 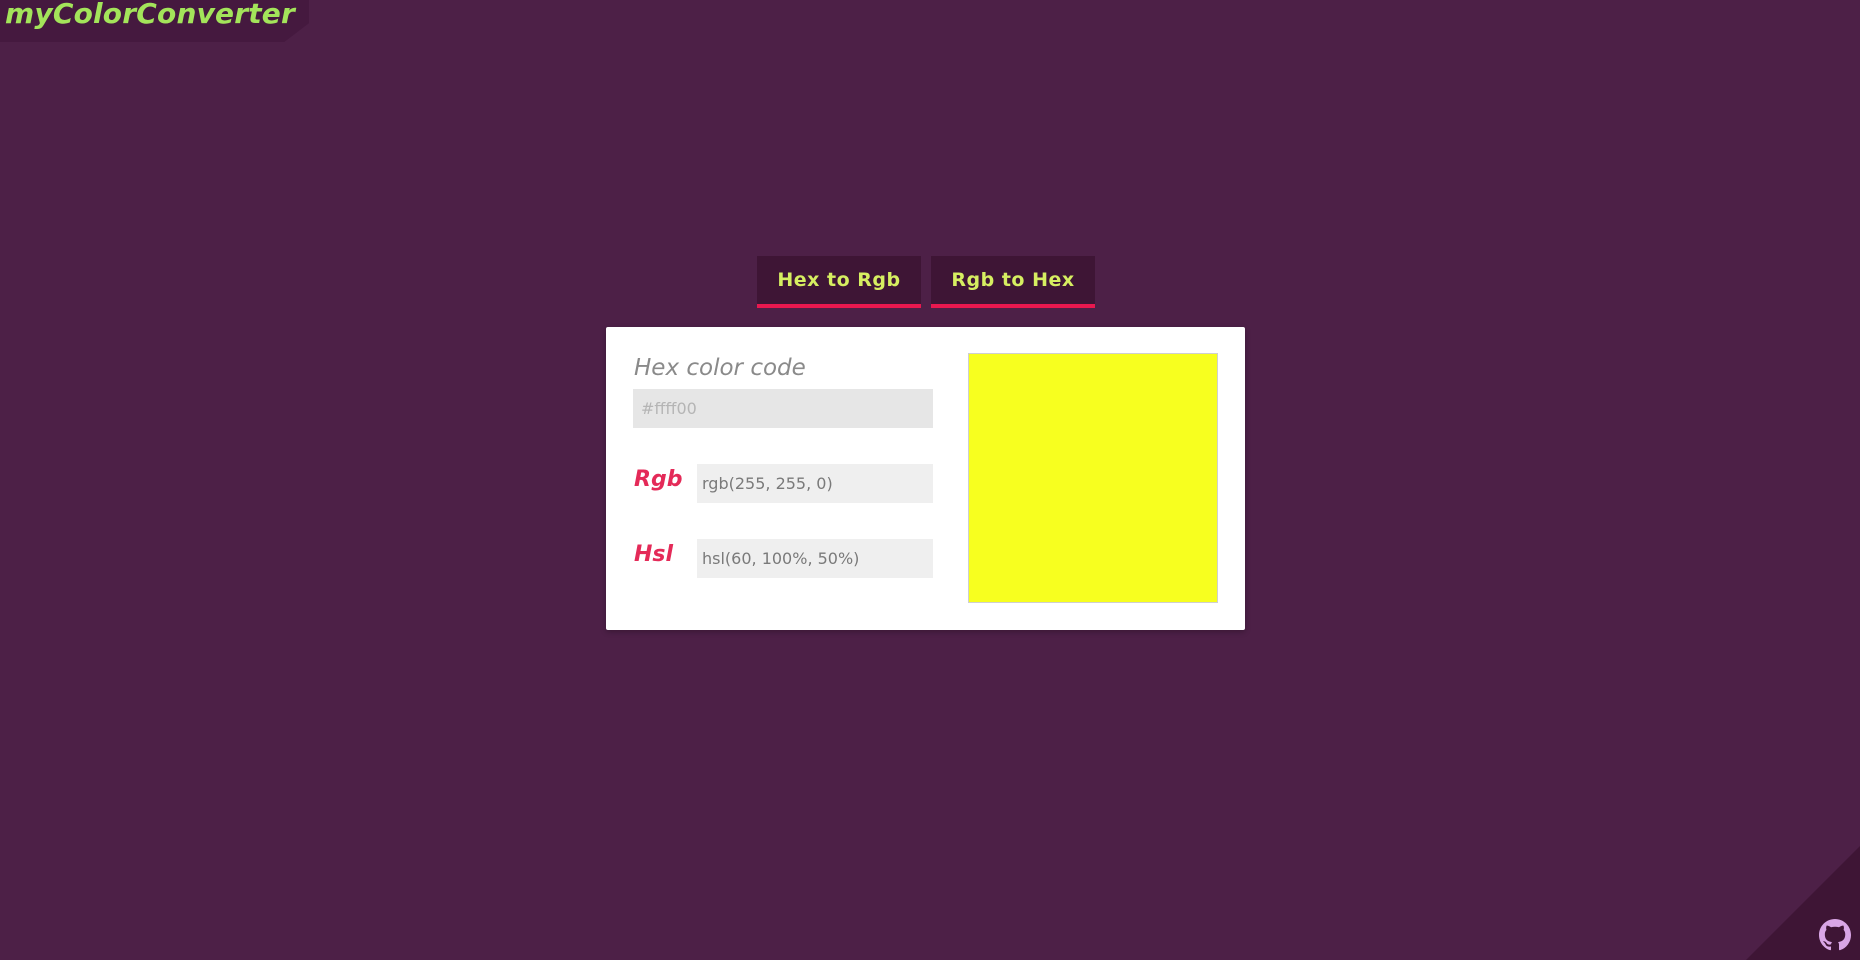 I want to click on hsl-label: Hsl, so click(x=654, y=554).